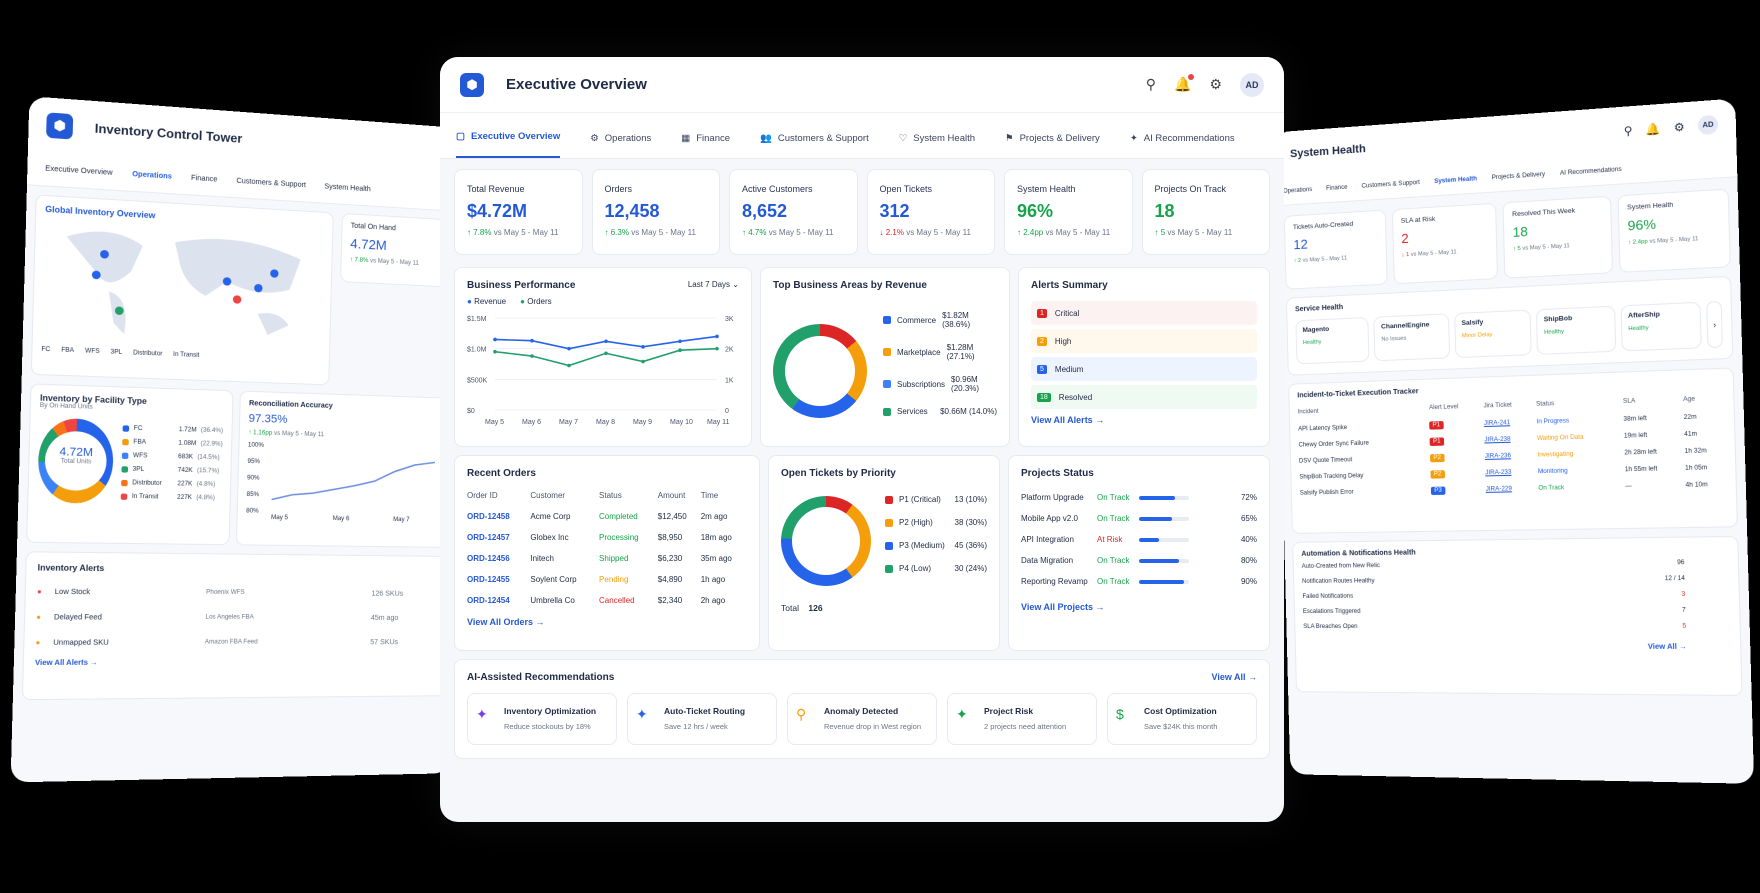  I want to click on project-row: Data Migration On Track 80%, so click(1139, 560).